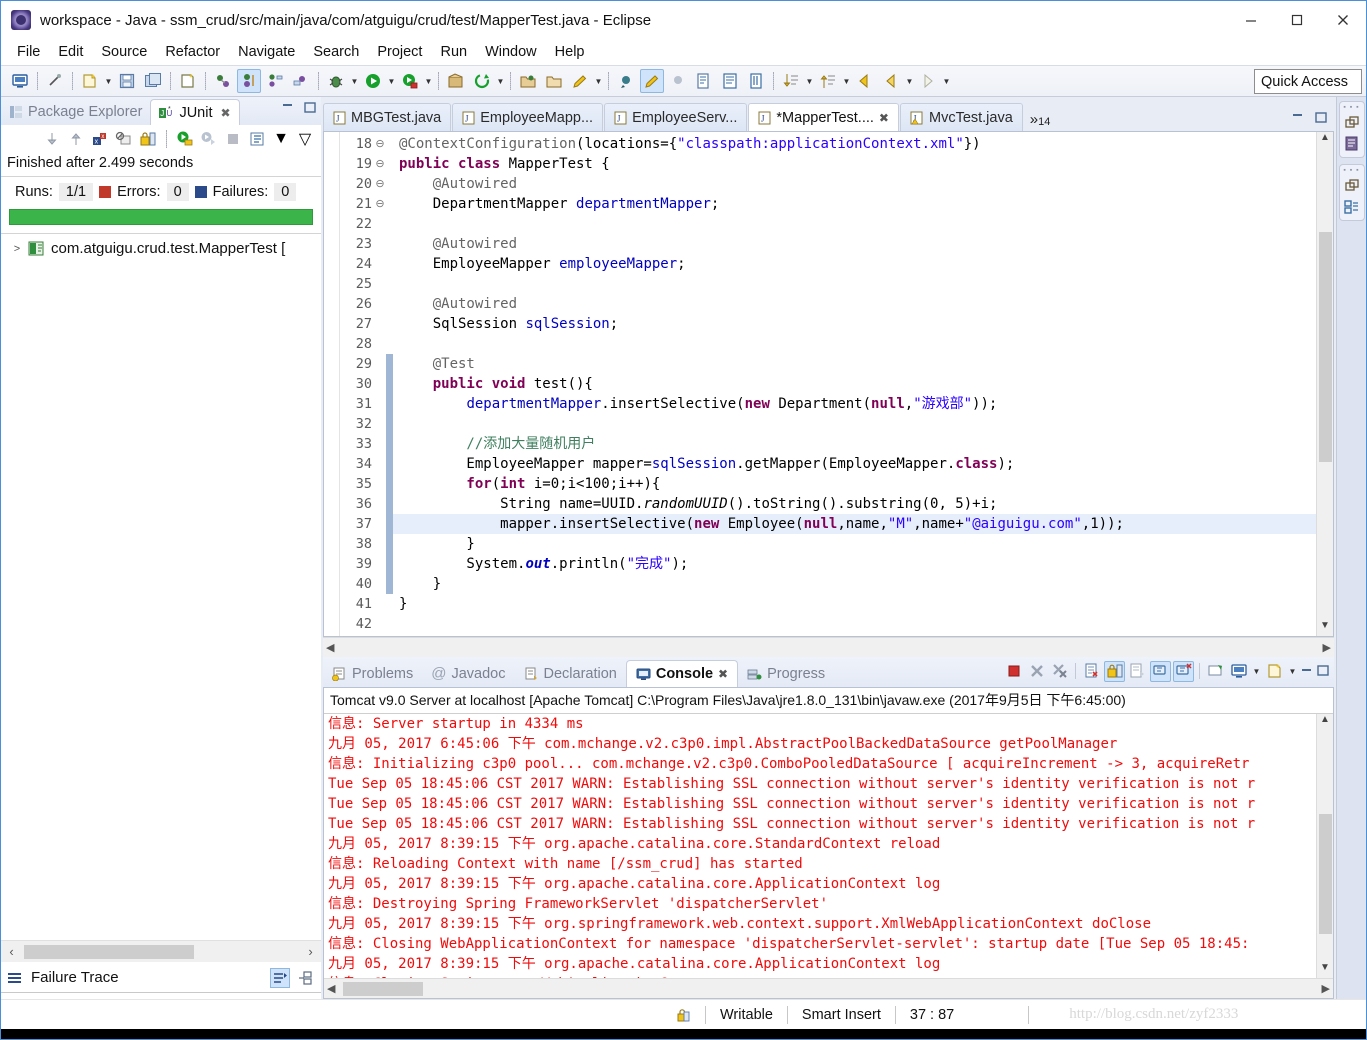 This screenshot has width=1367, height=1040. I want to click on open-folder-alt-icon, so click(554, 81).